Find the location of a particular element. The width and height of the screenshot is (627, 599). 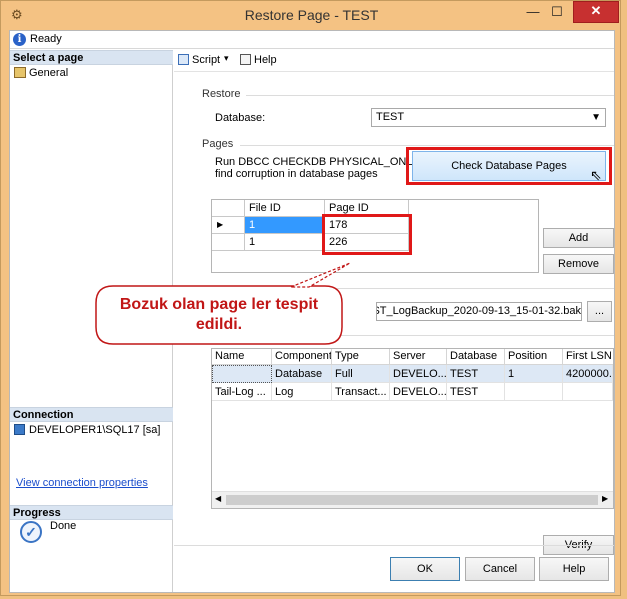

toolbar-help-button: Help is located at coordinates (258, 60).